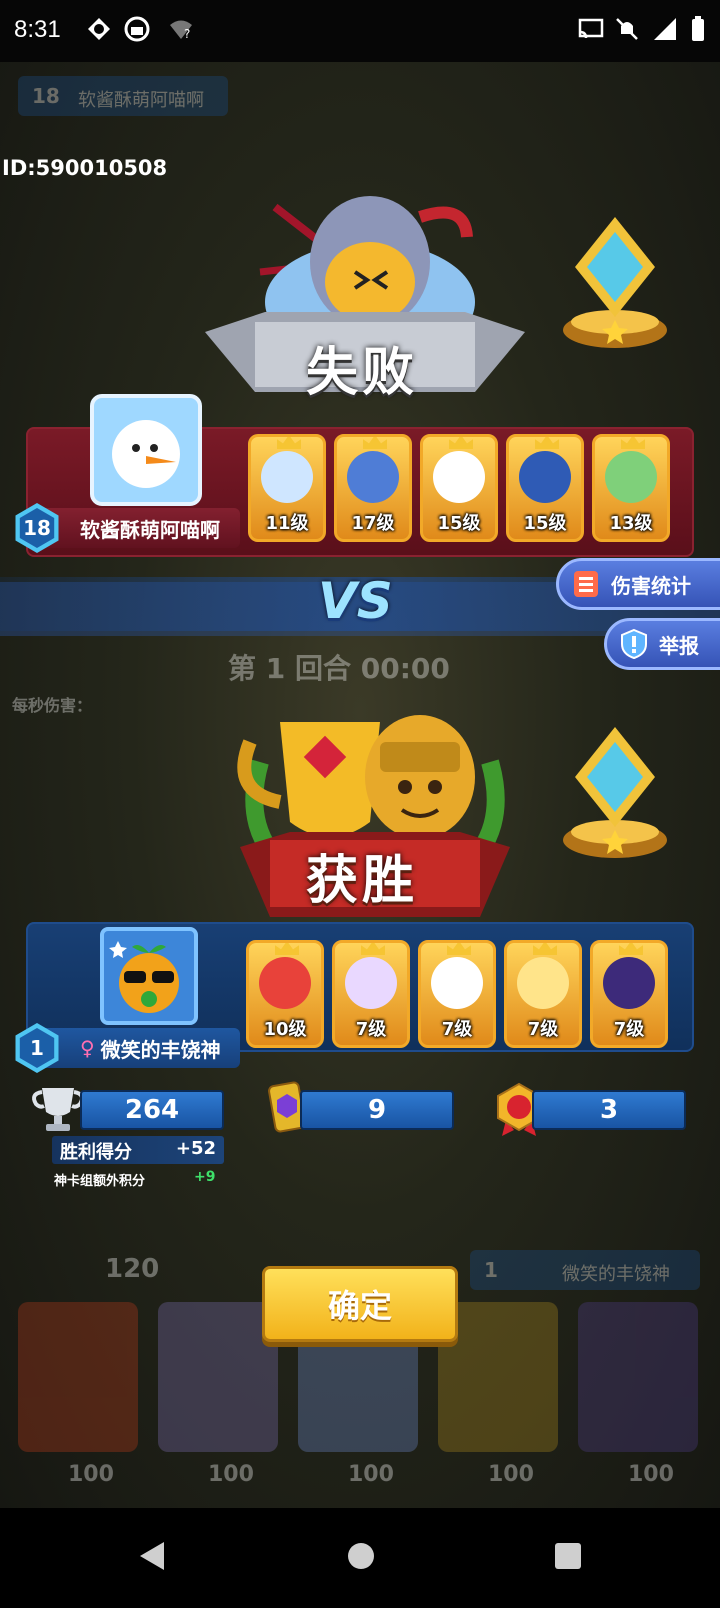 The image size is (720, 1608). Describe the element at coordinates (586, 584) in the screenshot. I see `report-list-icon` at that location.